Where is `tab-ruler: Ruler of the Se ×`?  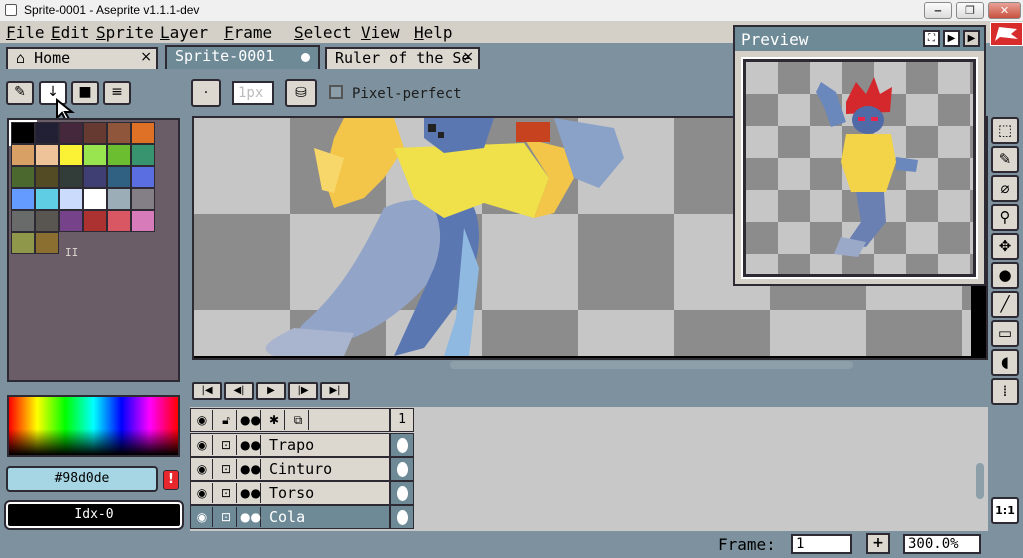
tab-ruler: Ruler of the Se × is located at coordinates (402, 58).